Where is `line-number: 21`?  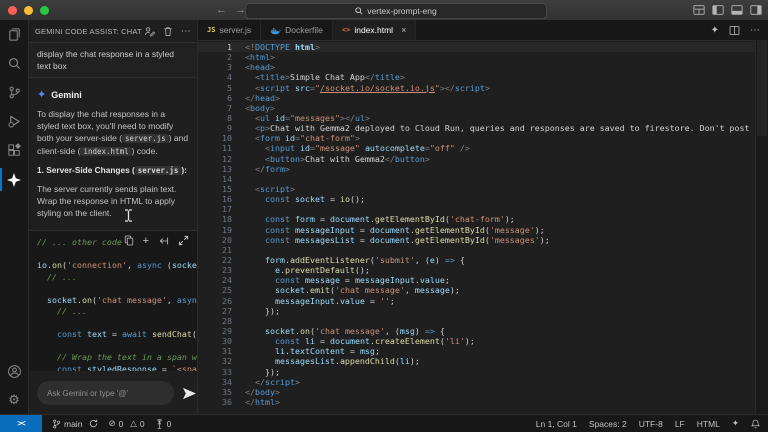
line-number: 21 is located at coordinates (227, 249).